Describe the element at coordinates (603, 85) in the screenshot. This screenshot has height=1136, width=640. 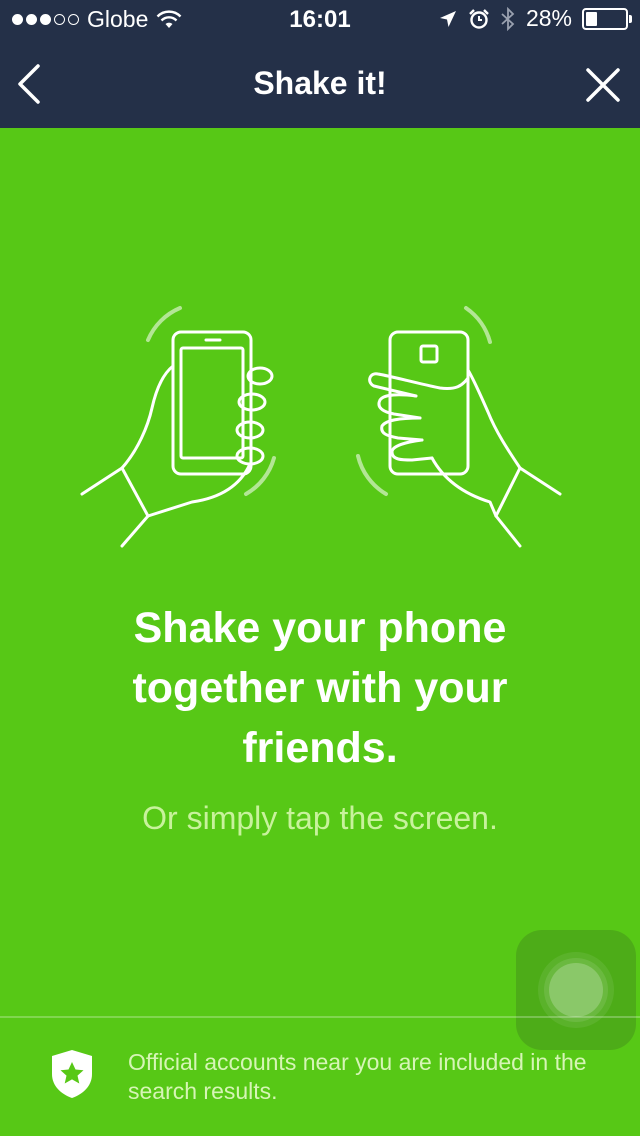
I see `close-button` at that location.